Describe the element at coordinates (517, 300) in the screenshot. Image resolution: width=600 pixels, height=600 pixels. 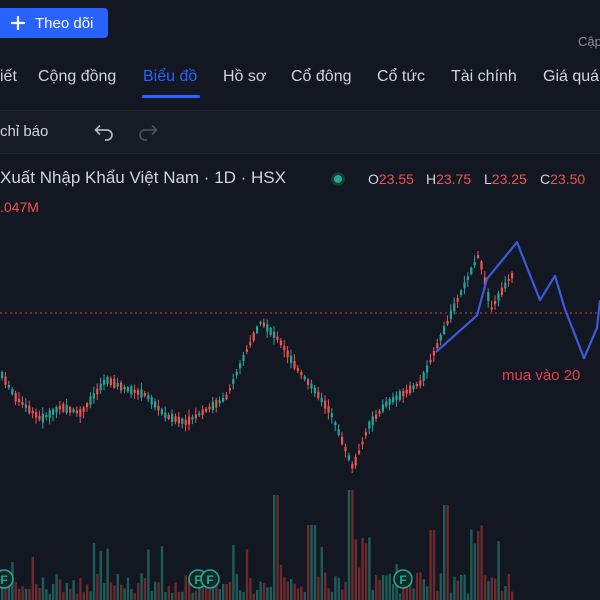
I see `projection-drawing` at that location.